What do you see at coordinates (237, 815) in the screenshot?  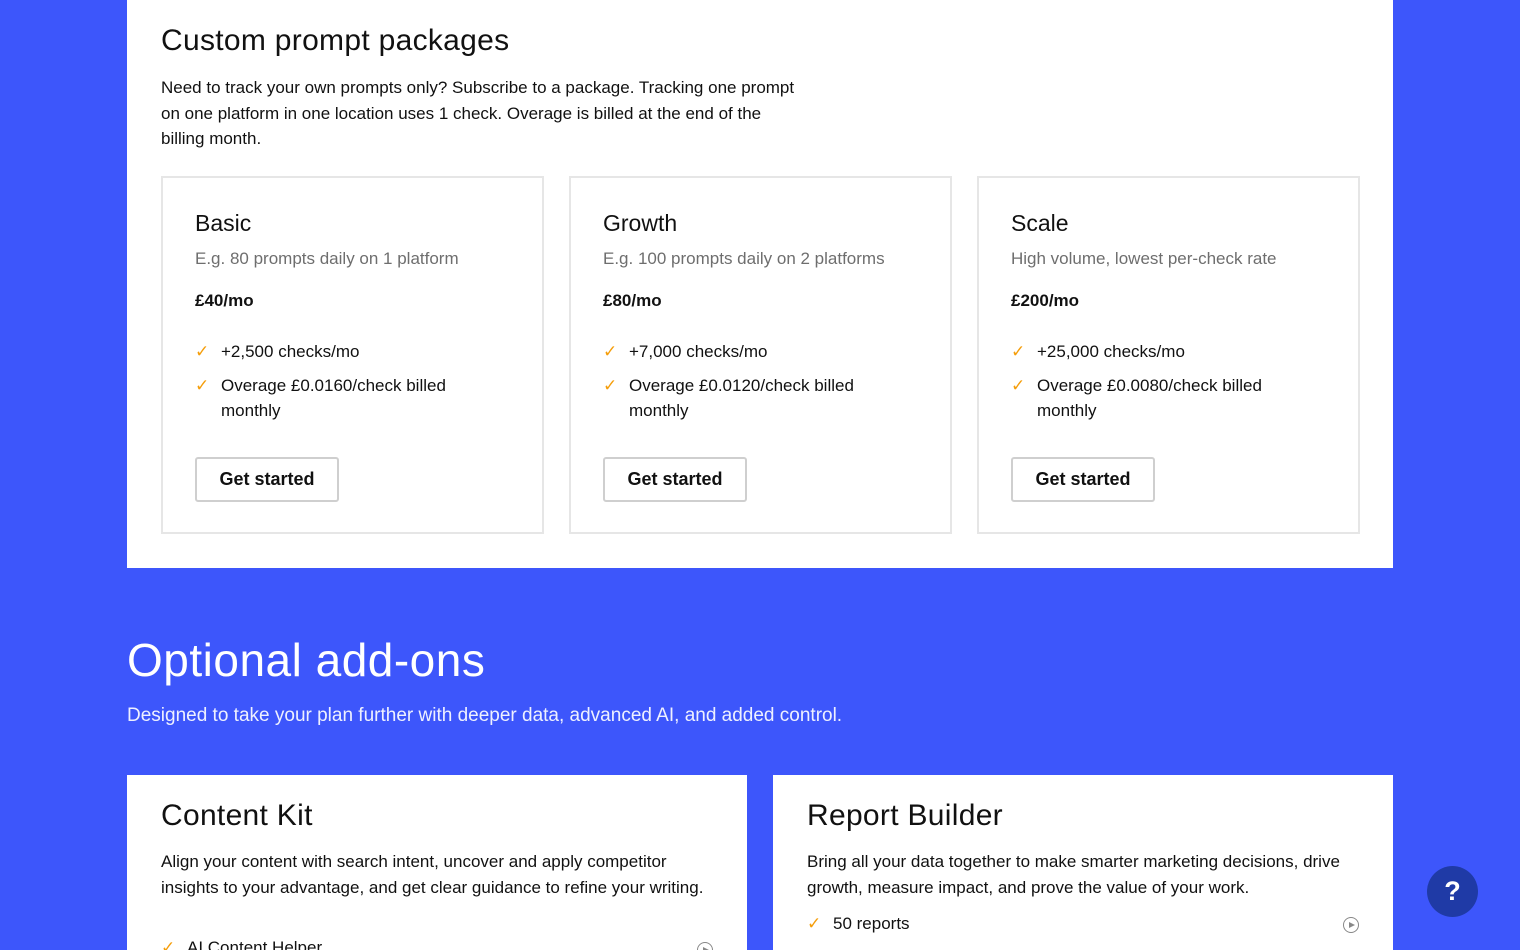 I see `addon-name: Content Kit` at bounding box center [237, 815].